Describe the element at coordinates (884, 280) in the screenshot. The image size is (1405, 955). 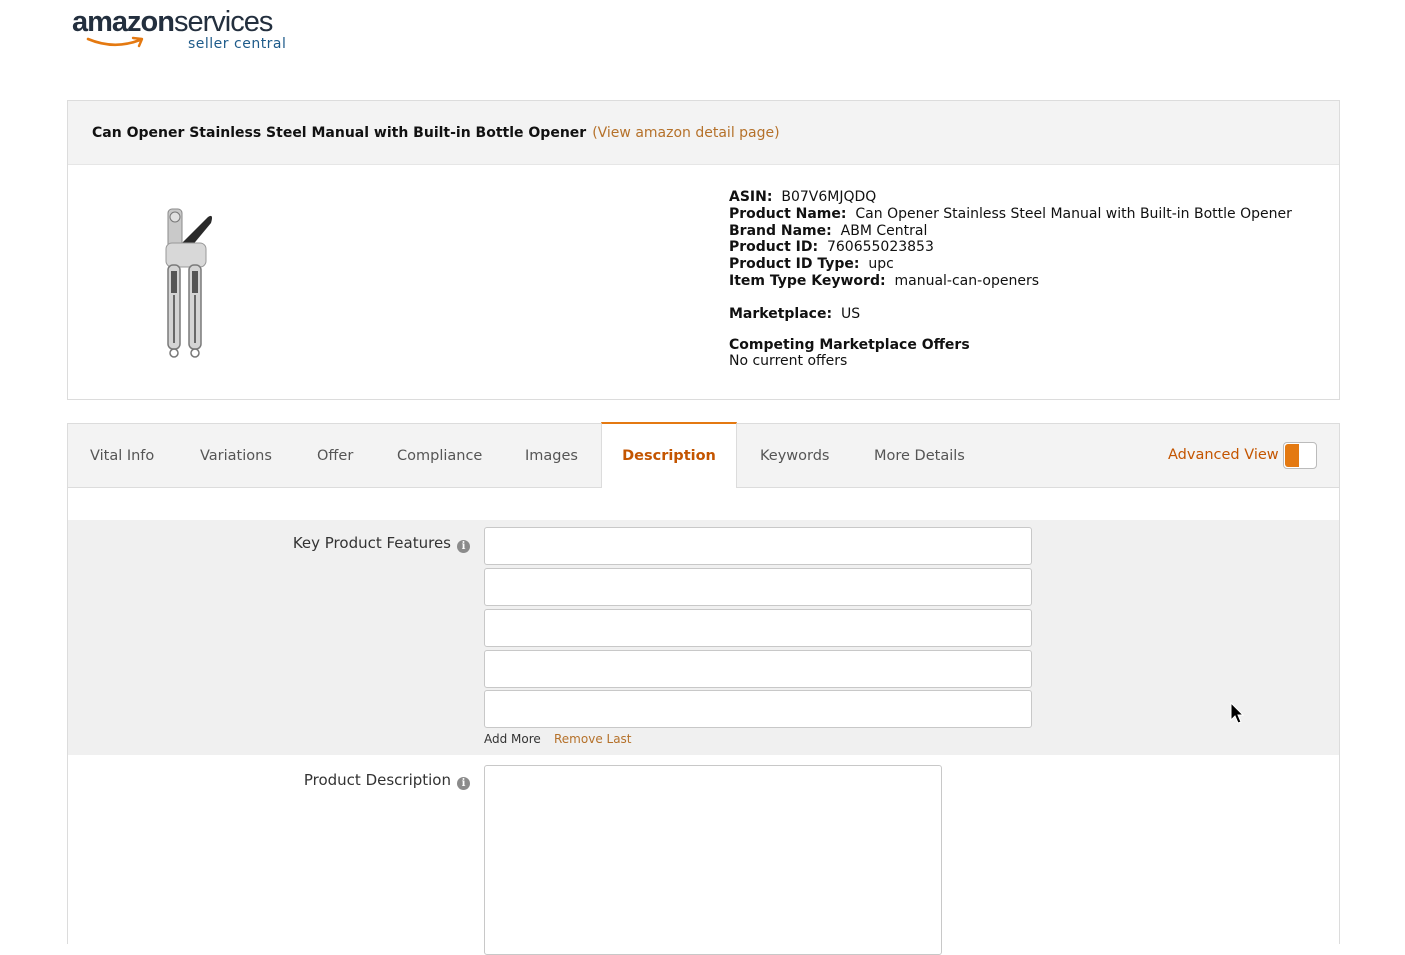
I see `detail-row: Item Type Keyword: manual-can-openers` at that location.